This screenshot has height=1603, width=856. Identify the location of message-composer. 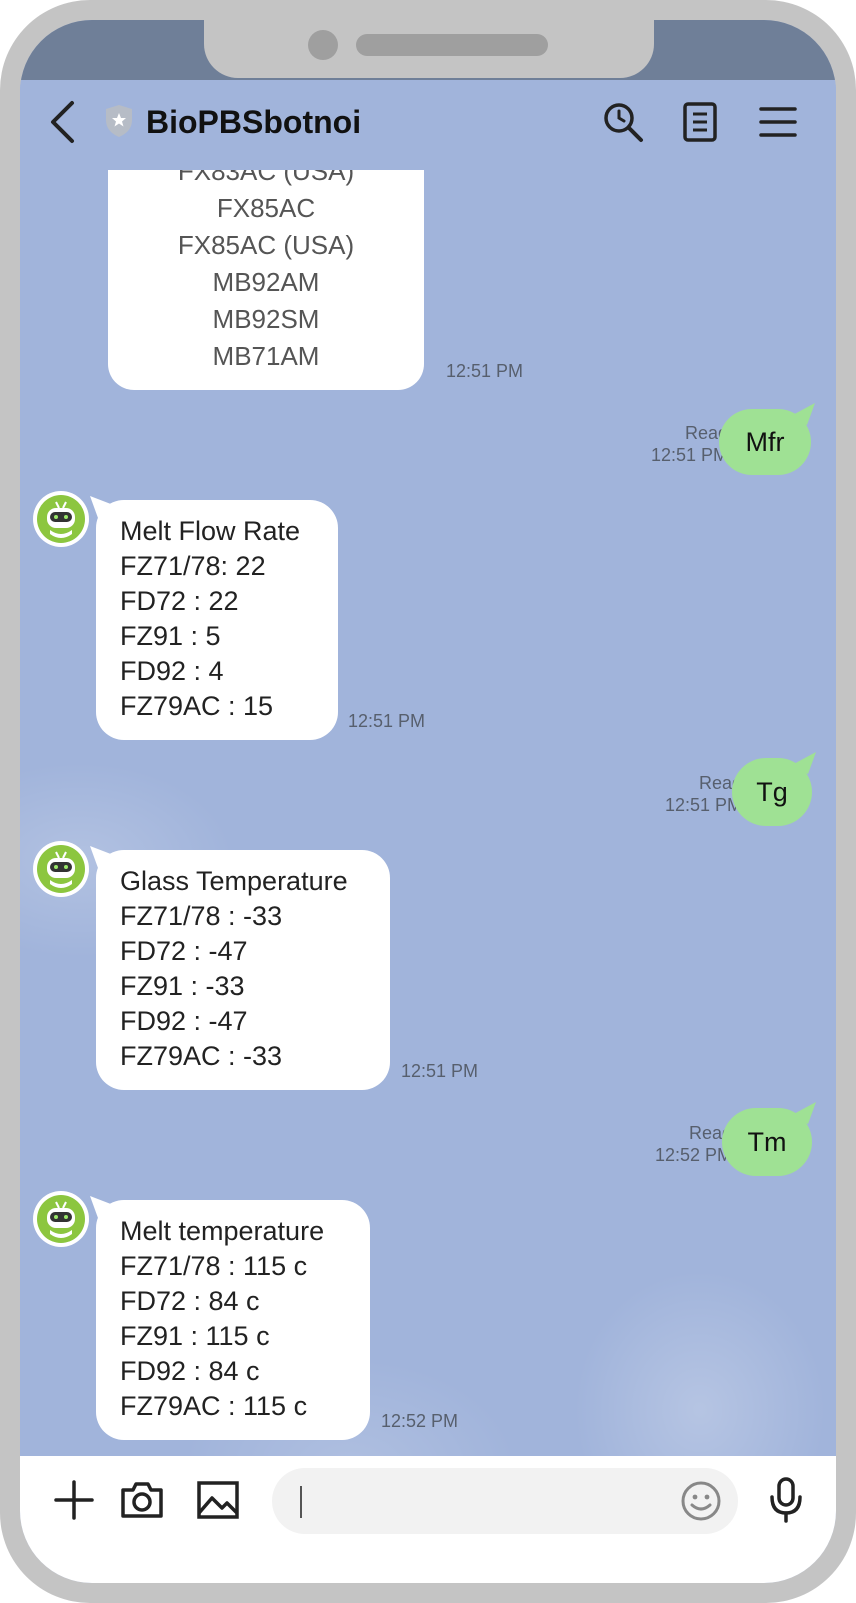
(428, 1519).